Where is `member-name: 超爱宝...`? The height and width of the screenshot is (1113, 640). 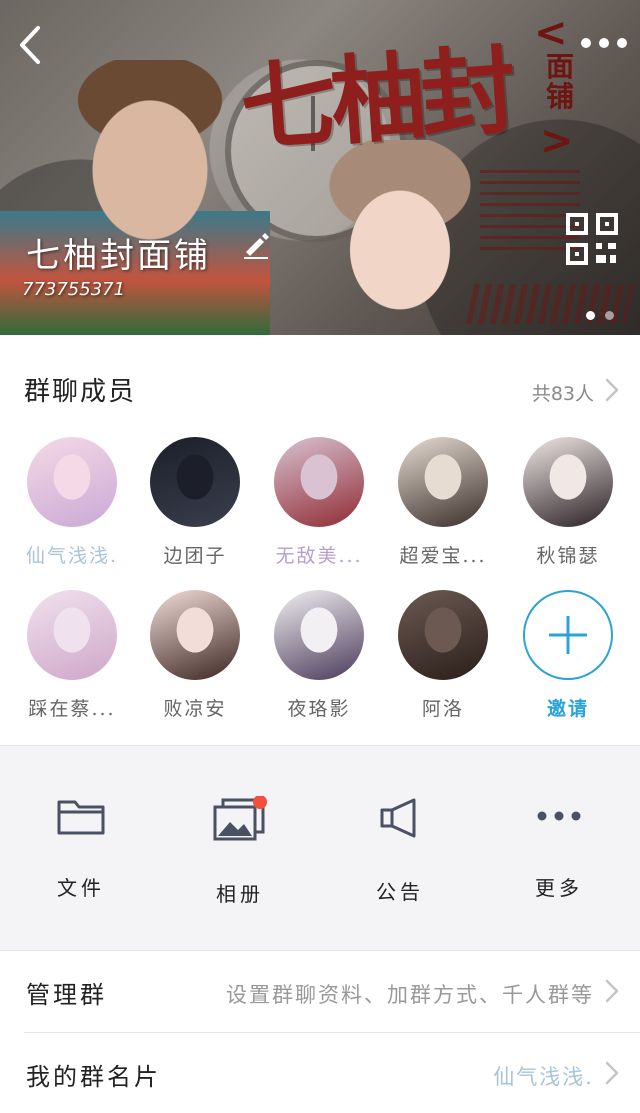
member-name: 超爱宝... is located at coordinates (443, 556).